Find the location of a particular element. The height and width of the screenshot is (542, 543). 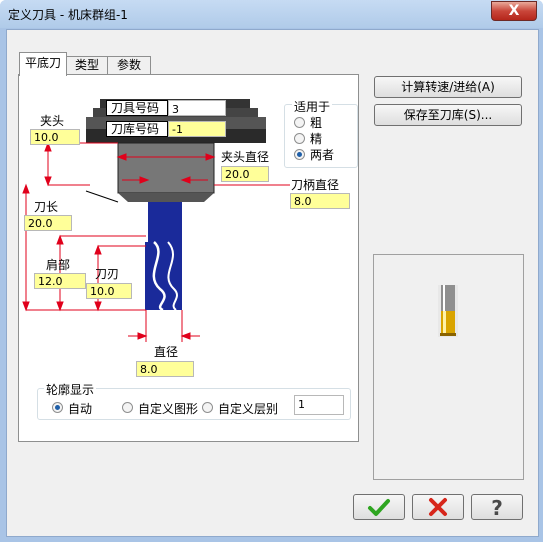

calc-feed-speed-button: 计算转速/进给(A) is located at coordinates (448, 87).